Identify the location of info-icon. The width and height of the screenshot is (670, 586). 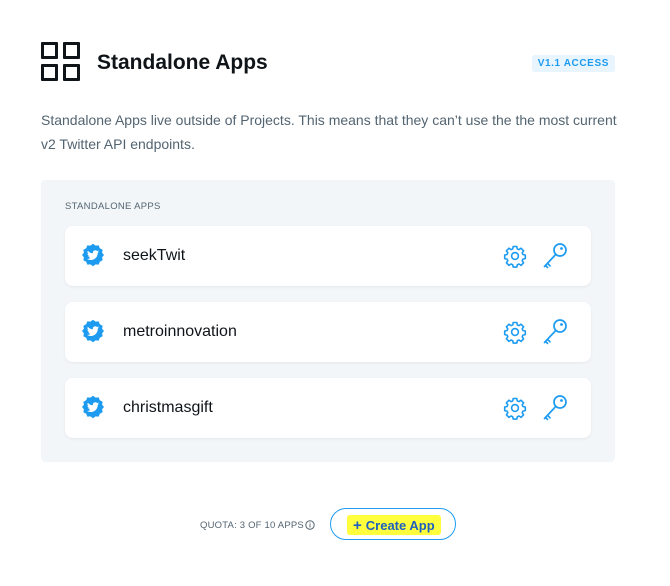
(310, 525).